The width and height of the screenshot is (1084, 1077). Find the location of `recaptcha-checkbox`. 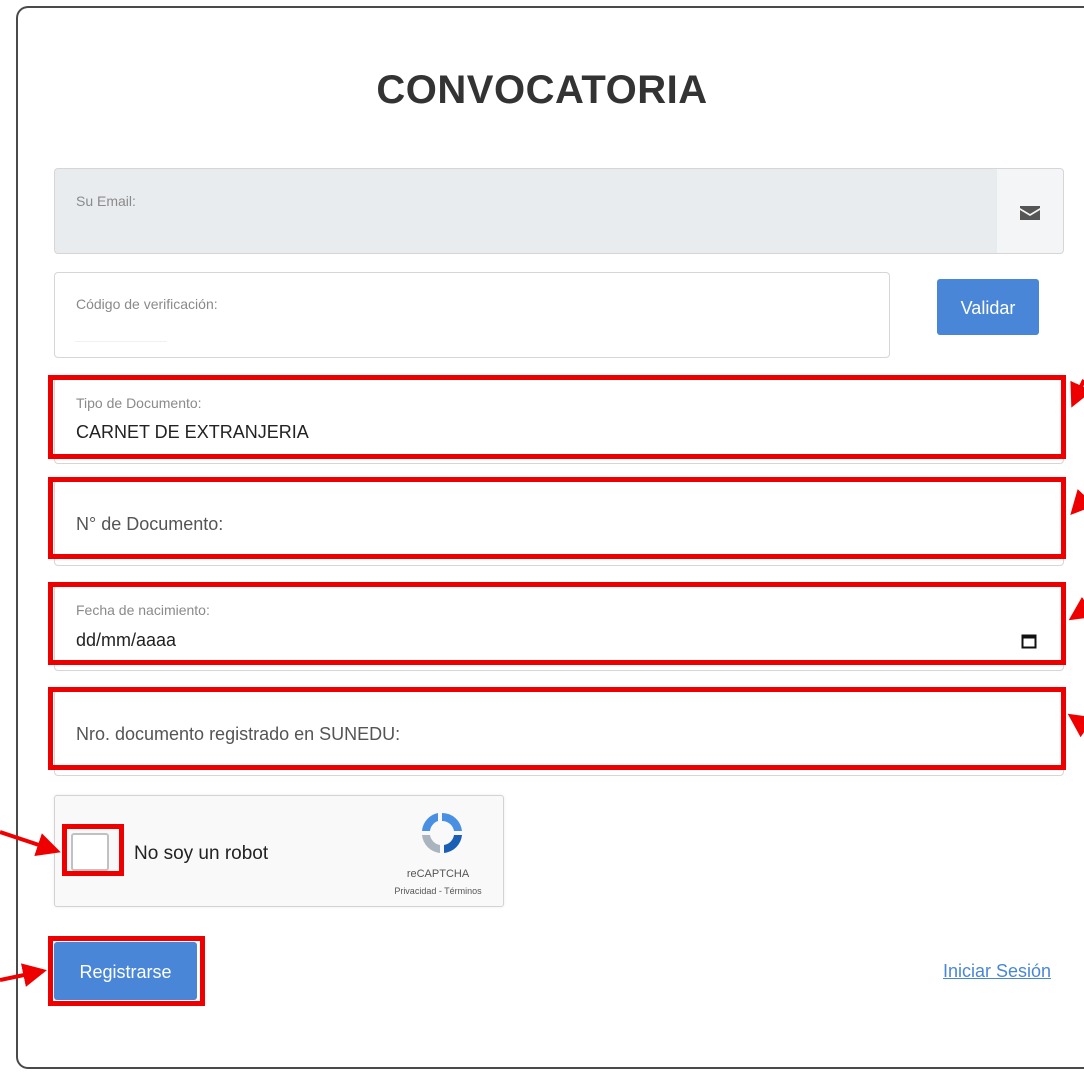

recaptcha-checkbox is located at coordinates (90, 852).